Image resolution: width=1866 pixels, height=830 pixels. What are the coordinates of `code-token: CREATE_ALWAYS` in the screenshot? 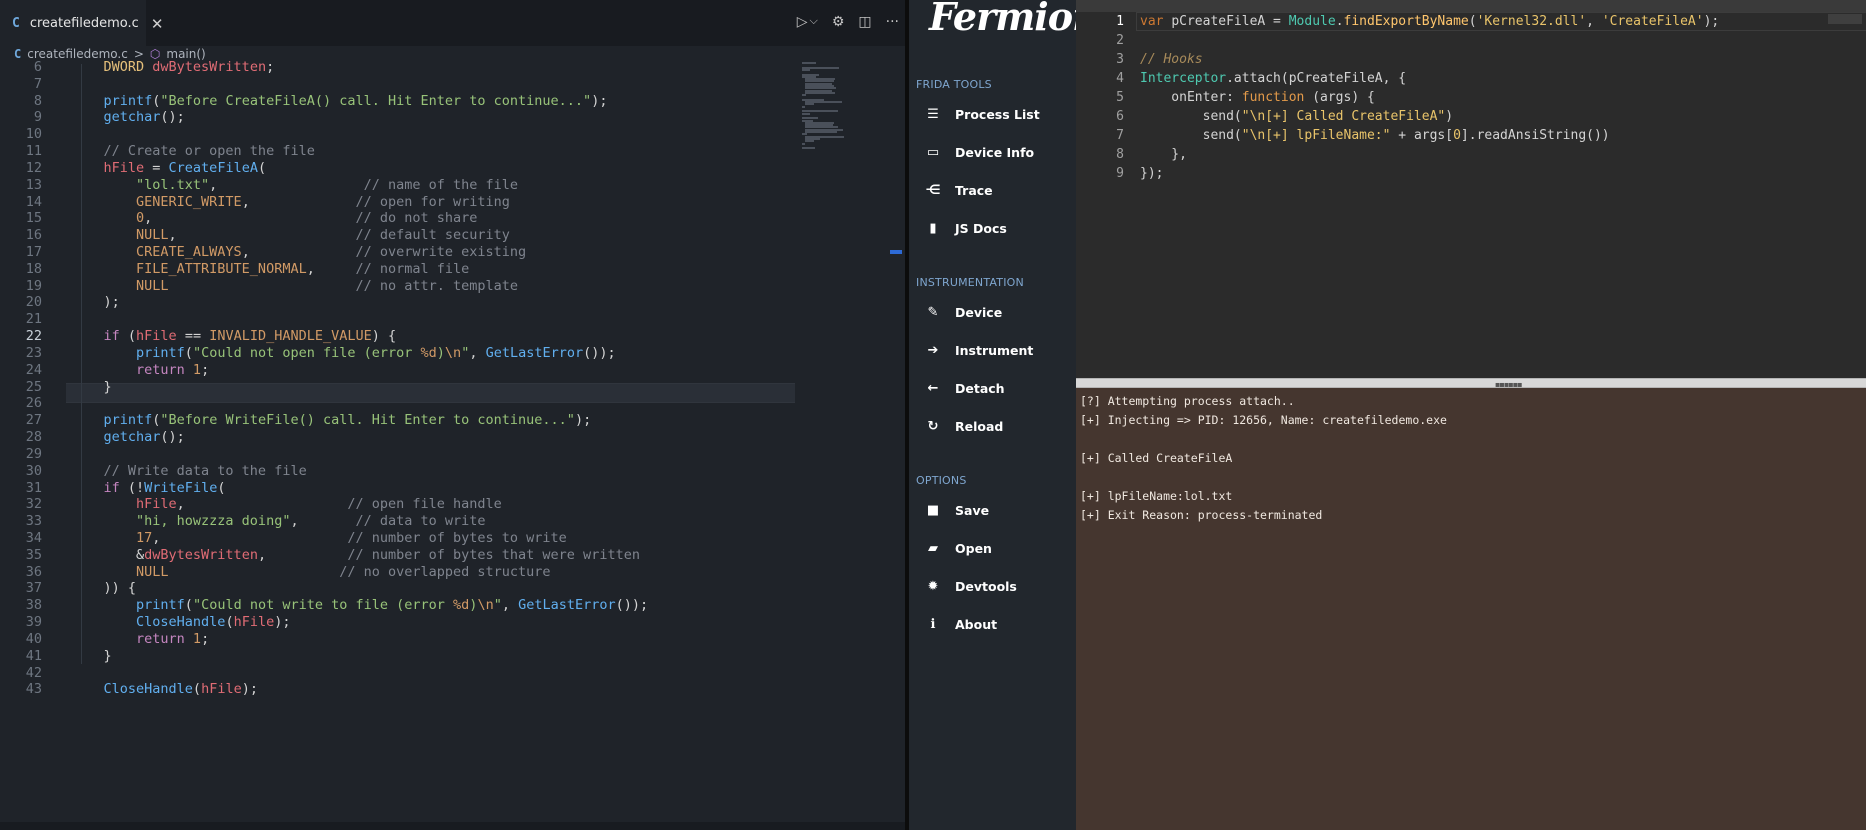 It's located at (156, 252).